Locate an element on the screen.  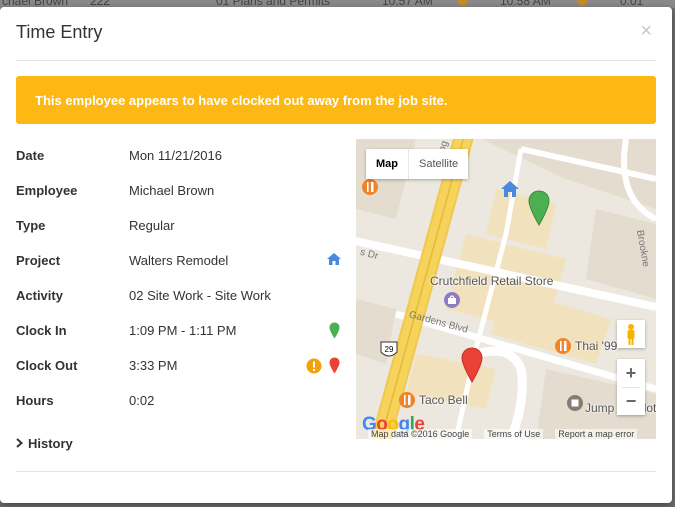
detail-row-clock-in: Clock In 1:09 PM - 1:11 PM is located at coordinates (182, 331).